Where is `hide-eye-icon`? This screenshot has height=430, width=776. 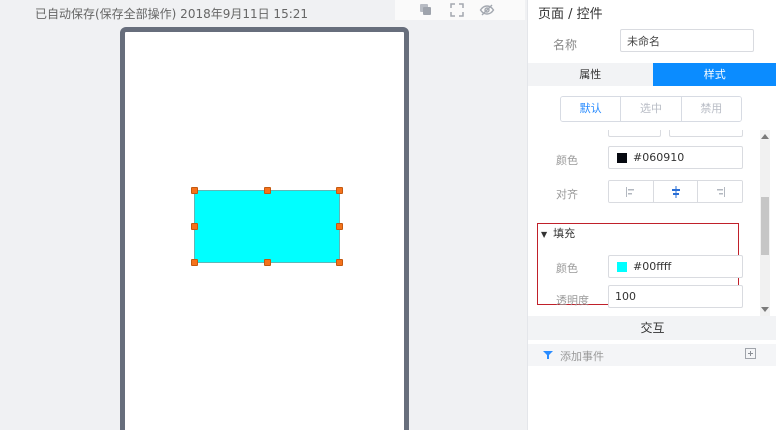
hide-eye-icon is located at coordinates (487, 10).